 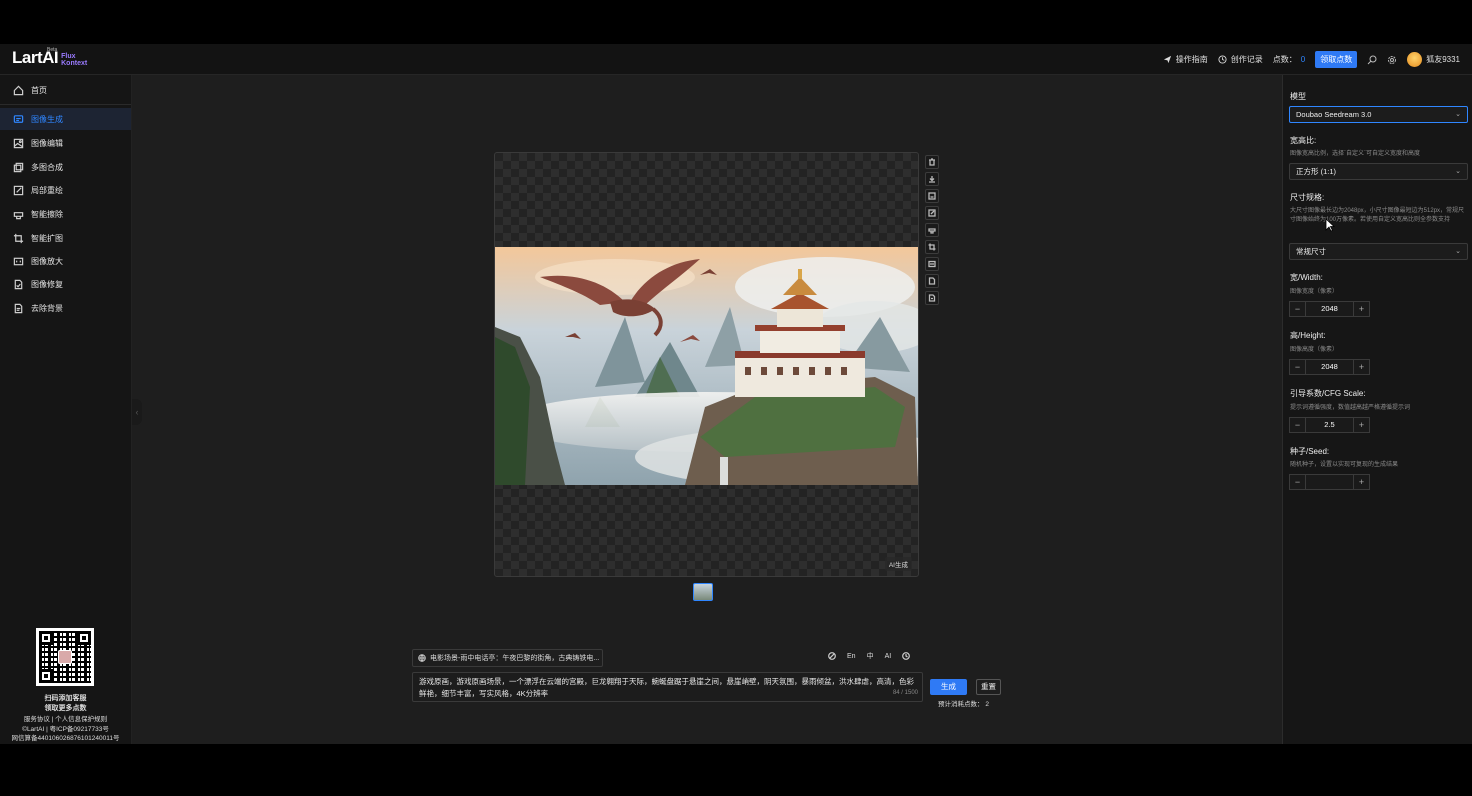 I want to click on claim-points-button: 领取点数, so click(x=1336, y=59).